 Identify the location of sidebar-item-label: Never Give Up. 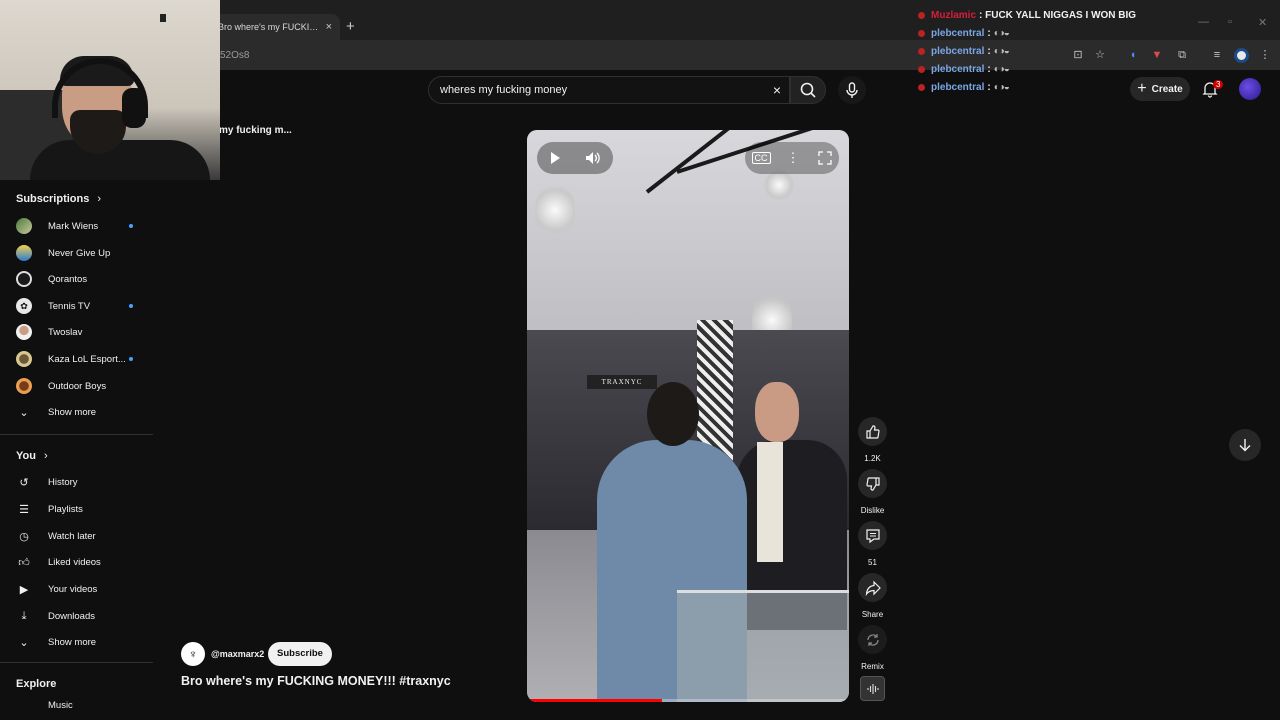
(79, 253).